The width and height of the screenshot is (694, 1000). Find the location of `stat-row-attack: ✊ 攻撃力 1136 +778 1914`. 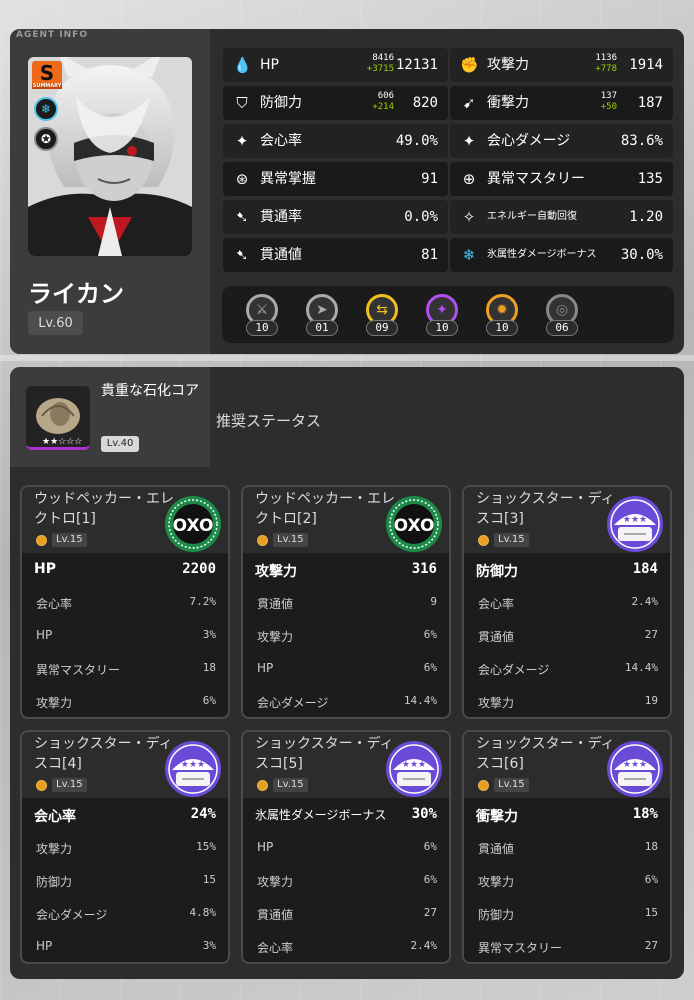

stat-row-attack: ✊ 攻撃力 1136 +778 1914 is located at coordinates (561, 65).